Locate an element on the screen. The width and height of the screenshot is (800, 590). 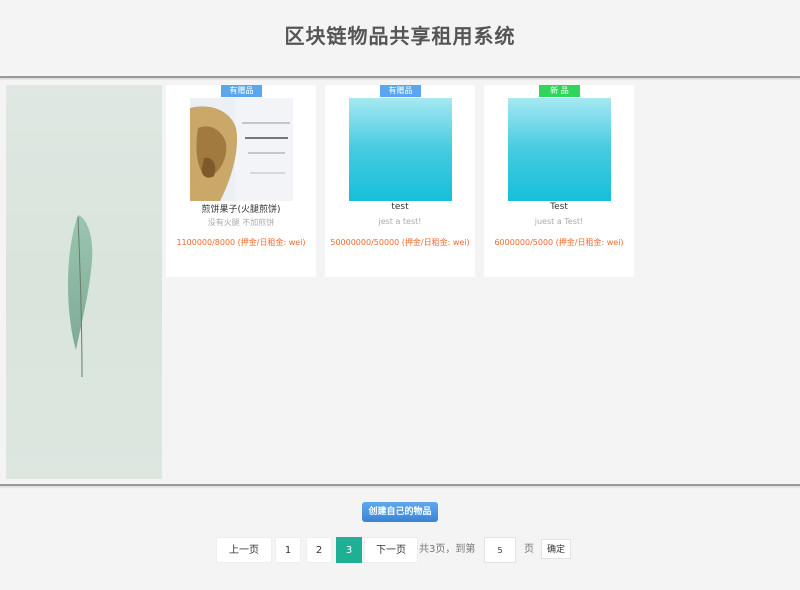
confirm-page-button: 确定 is located at coordinates (556, 549).